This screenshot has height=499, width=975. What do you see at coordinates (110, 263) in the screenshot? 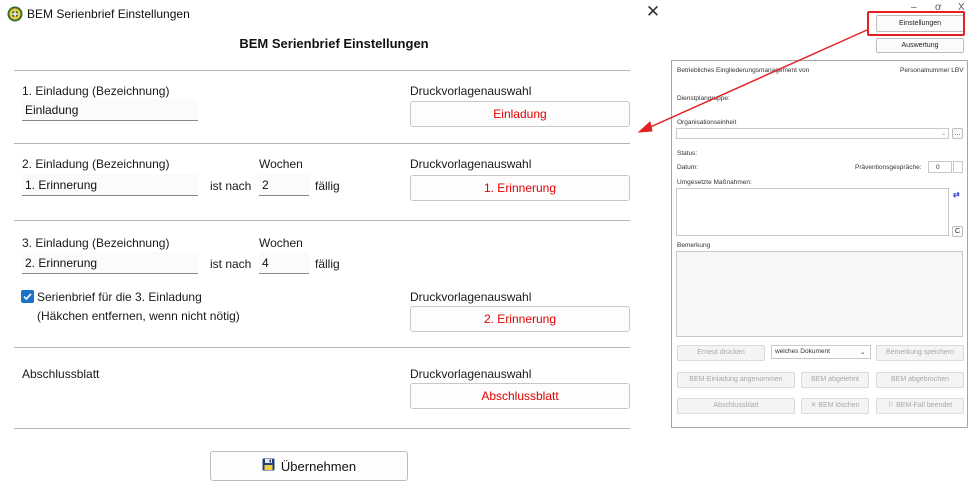
I see `invitation3-name-input` at bounding box center [110, 263].